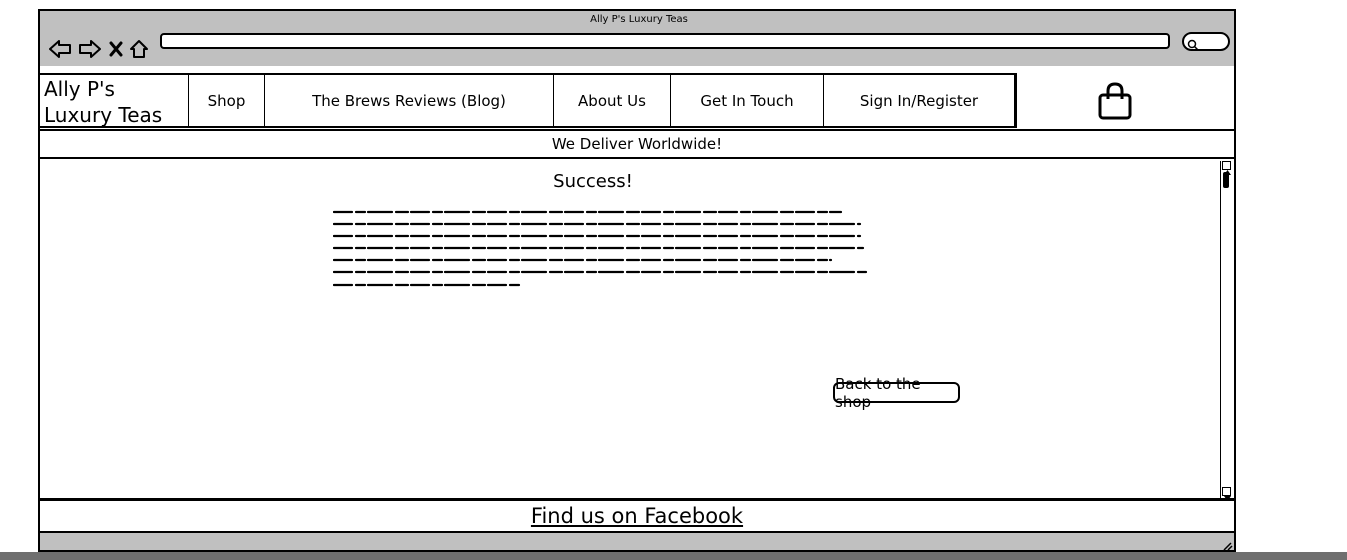 The width and height of the screenshot is (1347, 560). What do you see at coordinates (673, 556) in the screenshot?
I see `screen-bottom-edge` at bounding box center [673, 556].